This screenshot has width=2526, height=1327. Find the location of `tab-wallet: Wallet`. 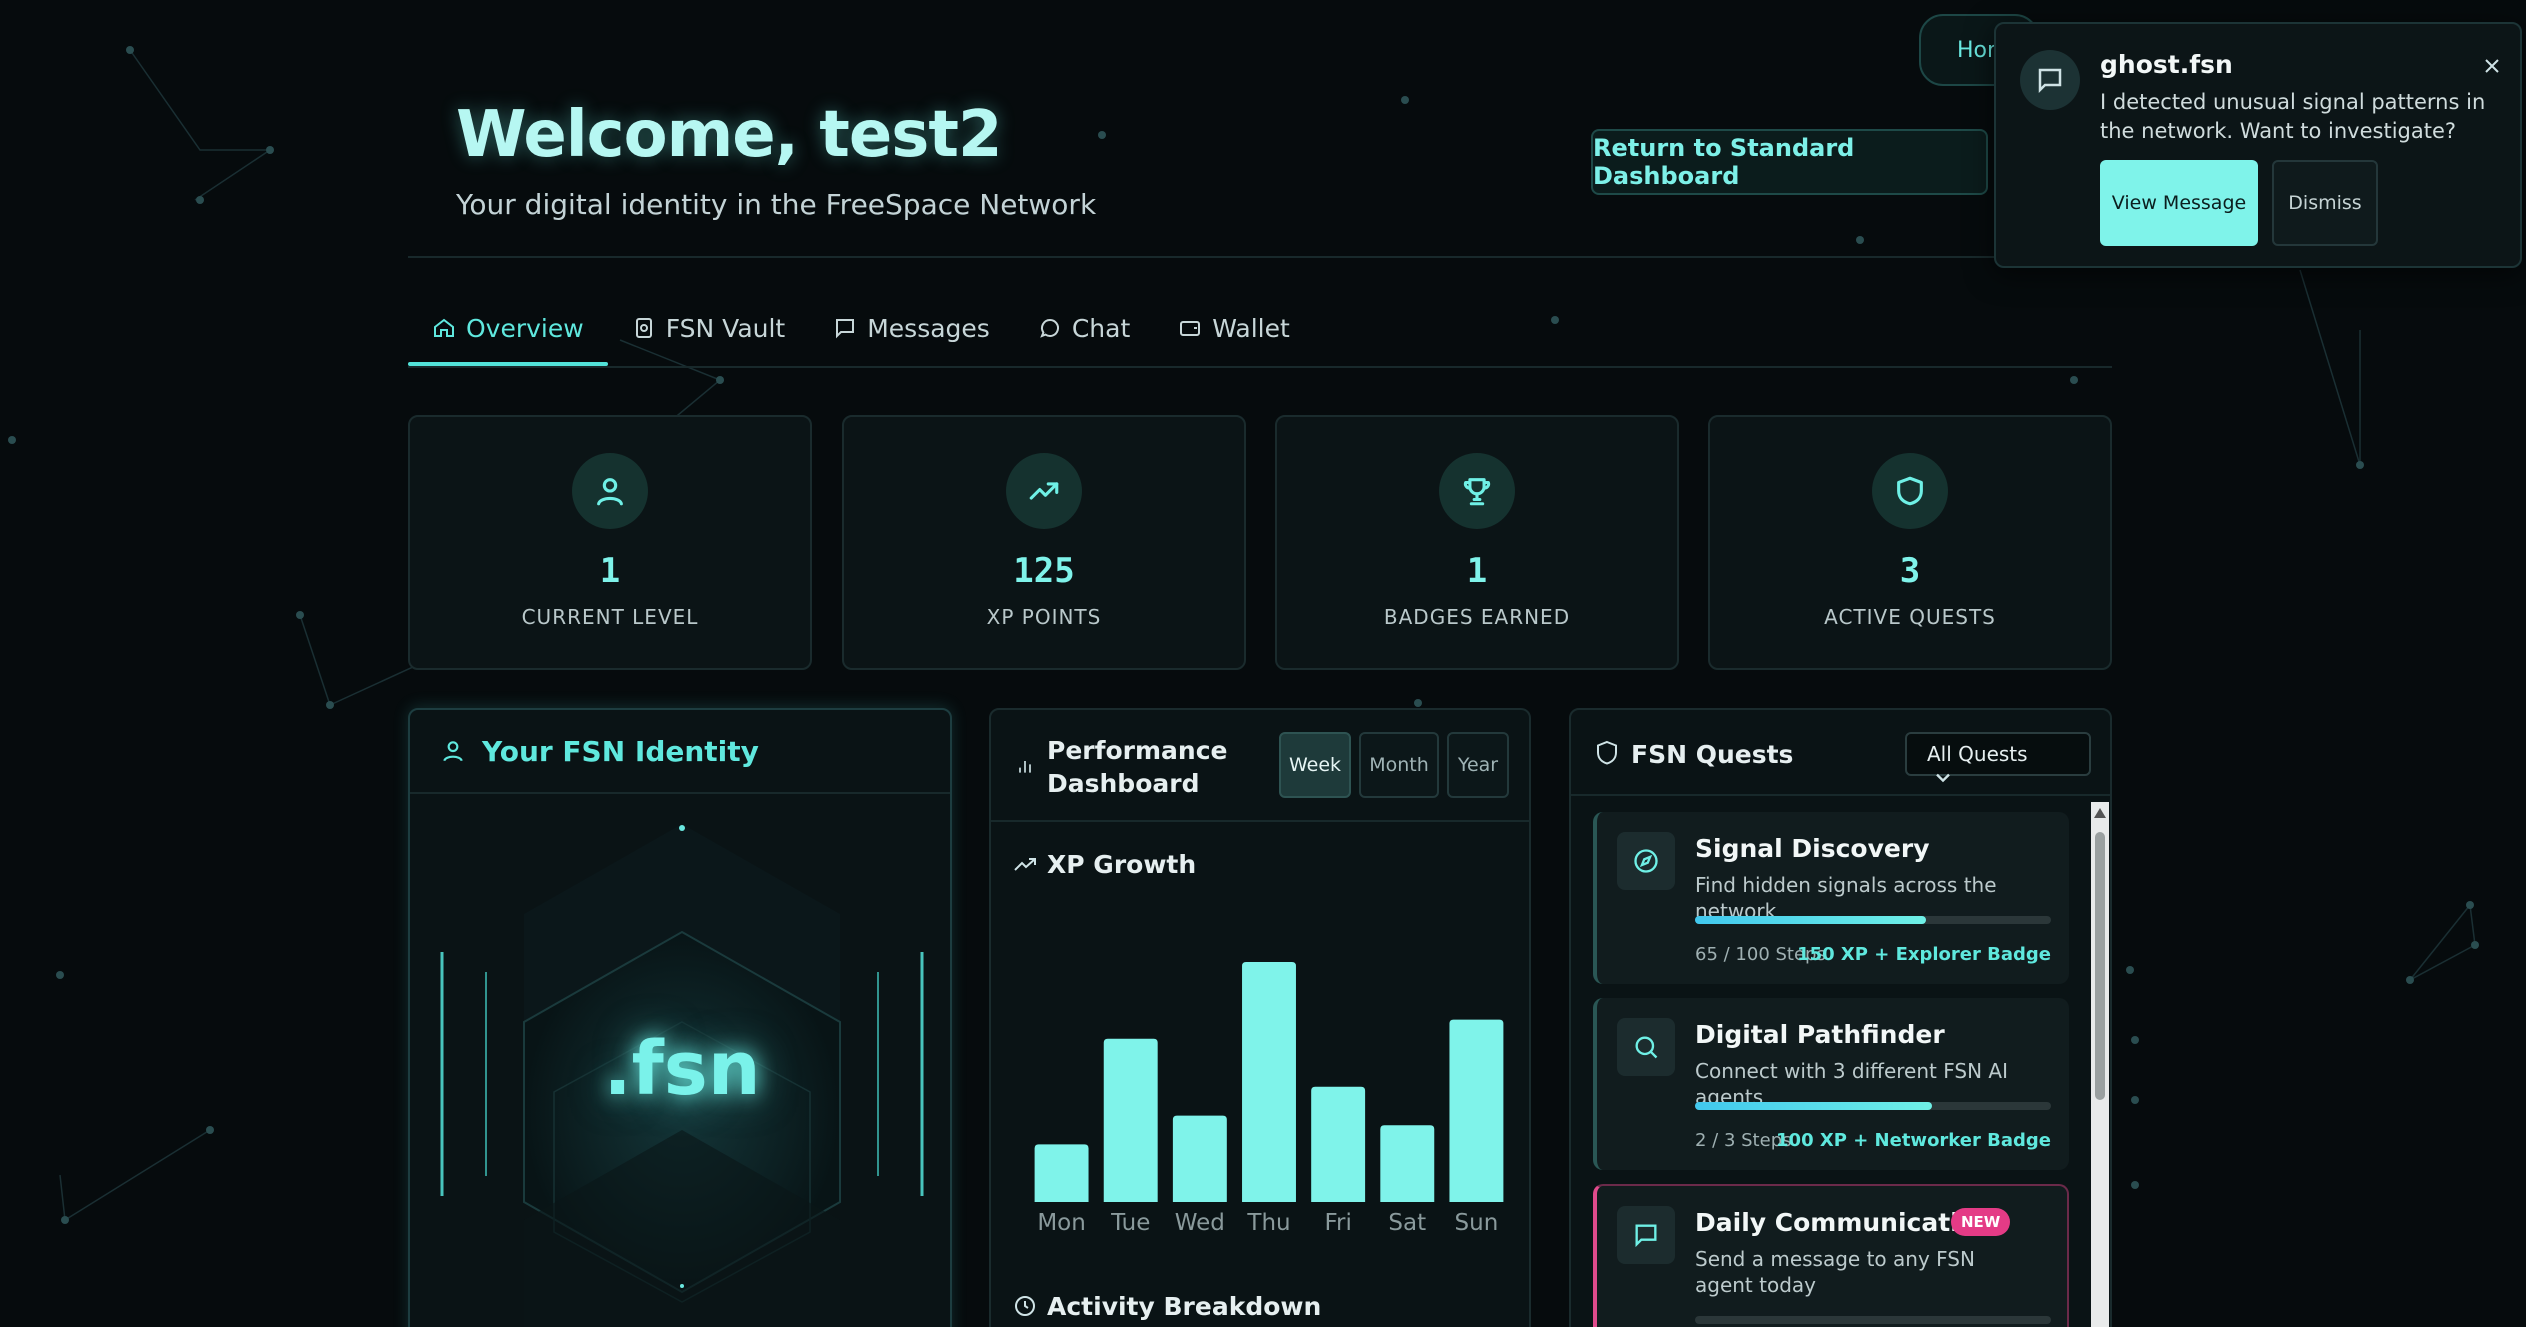

tab-wallet: Wallet is located at coordinates (1234, 328).